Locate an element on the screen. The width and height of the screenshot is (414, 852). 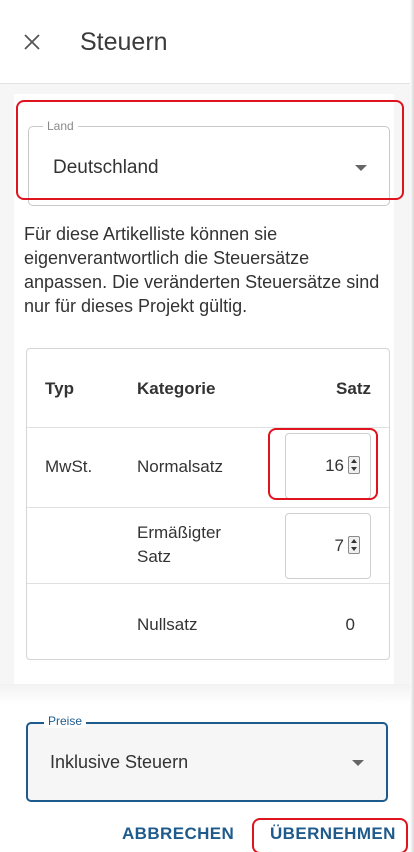
ermaessigt-stepper: 7 is located at coordinates (328, 546).